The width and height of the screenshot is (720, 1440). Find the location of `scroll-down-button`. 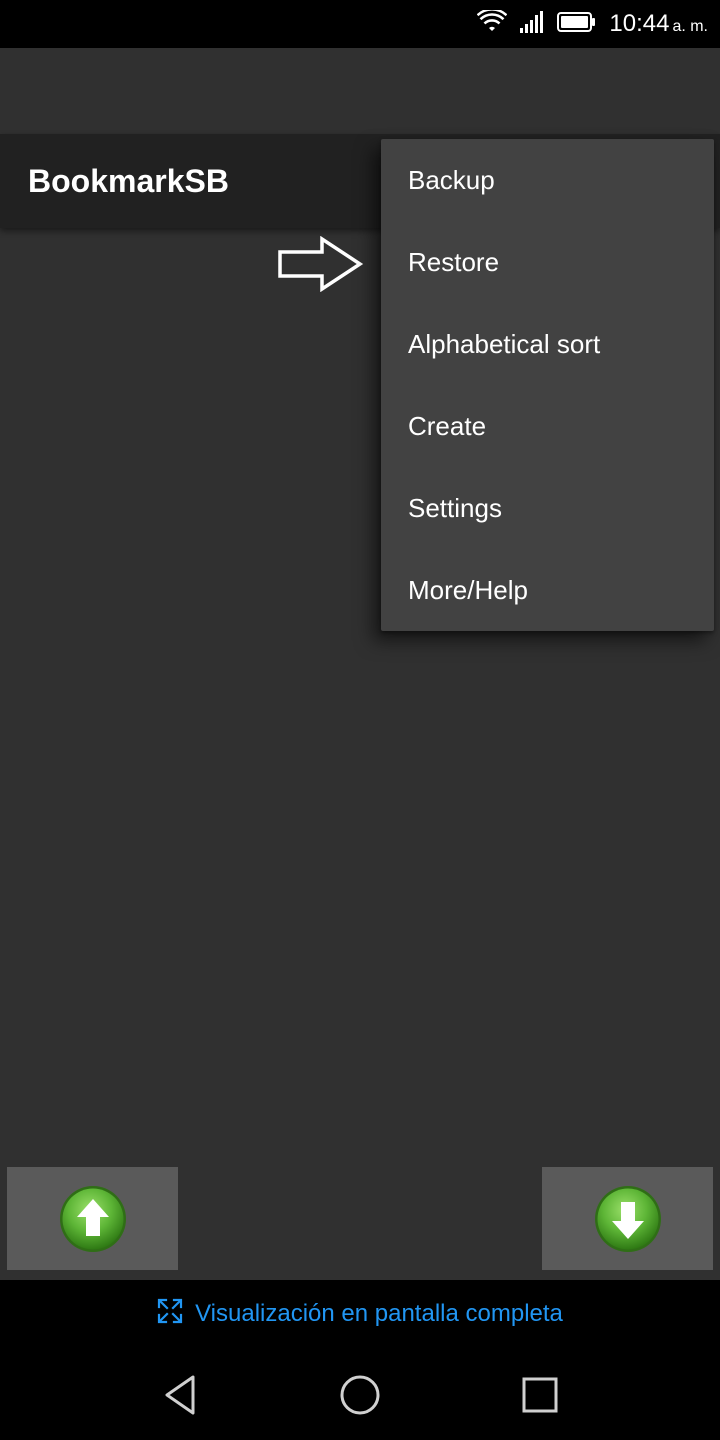

scroll-down-button is located at coordinates (627, 1218).